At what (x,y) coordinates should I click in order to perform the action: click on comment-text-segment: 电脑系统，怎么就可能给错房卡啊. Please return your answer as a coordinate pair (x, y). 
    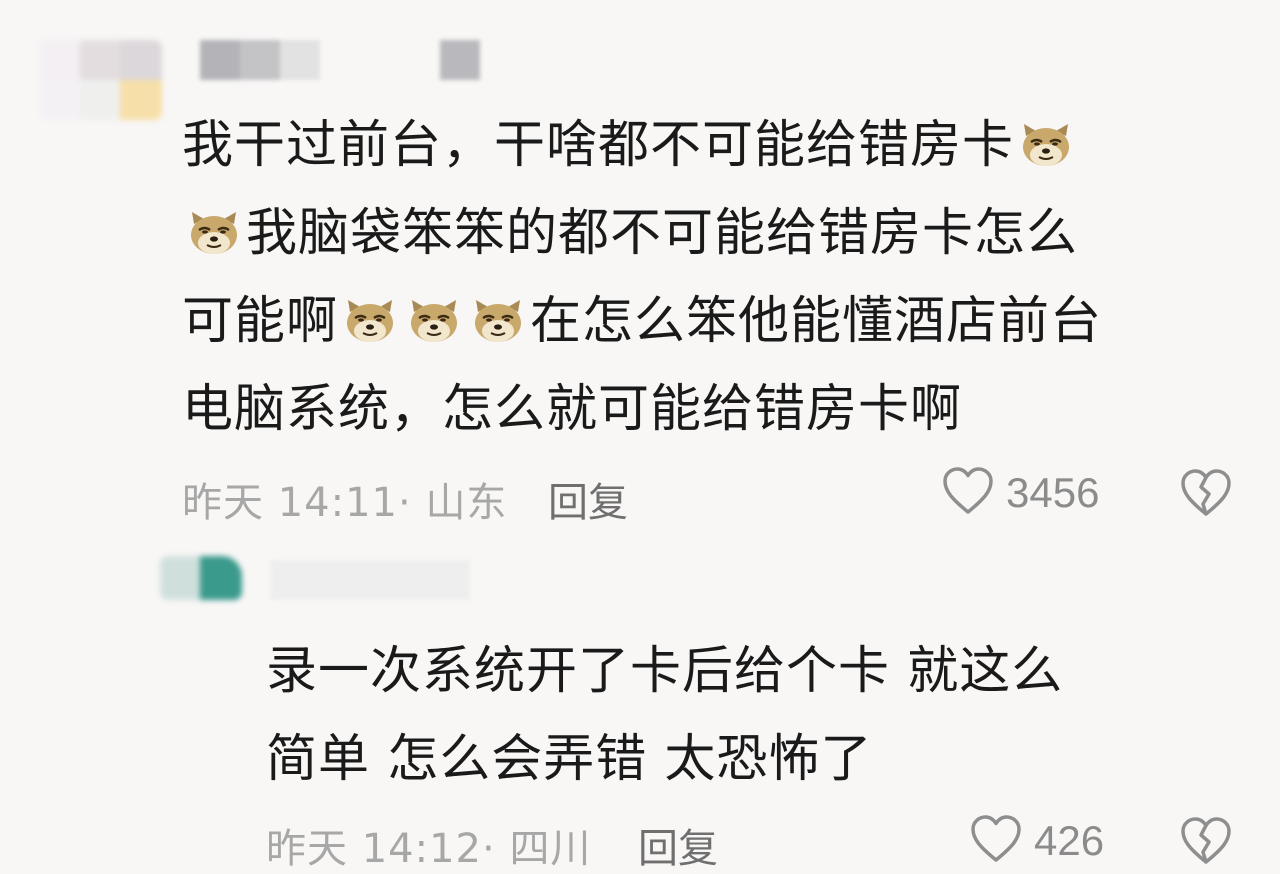
    Looking at the image, I should click on (572, 409).